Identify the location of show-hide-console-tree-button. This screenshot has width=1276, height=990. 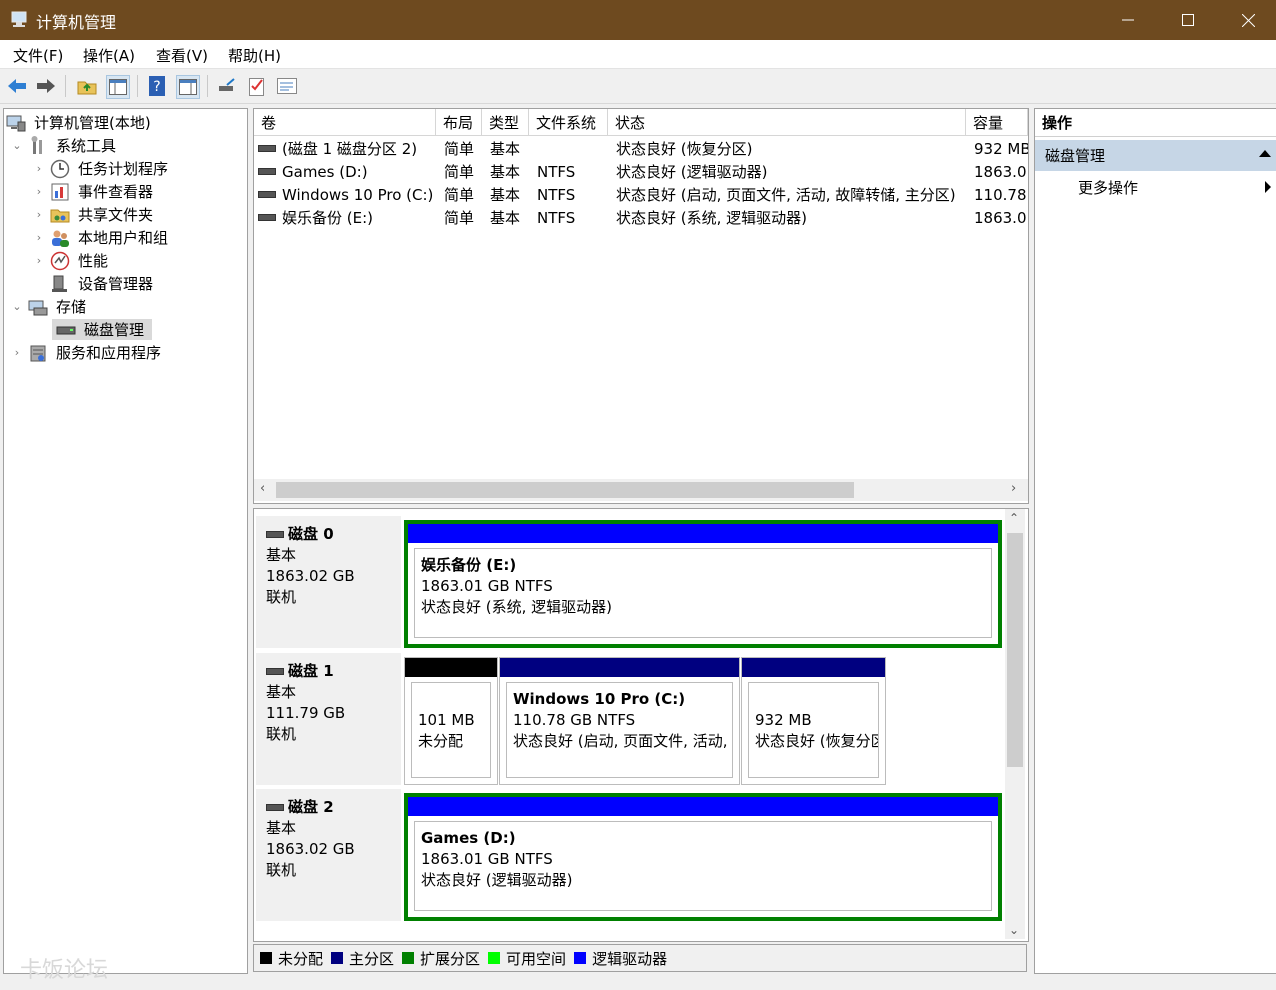
(118, 87).